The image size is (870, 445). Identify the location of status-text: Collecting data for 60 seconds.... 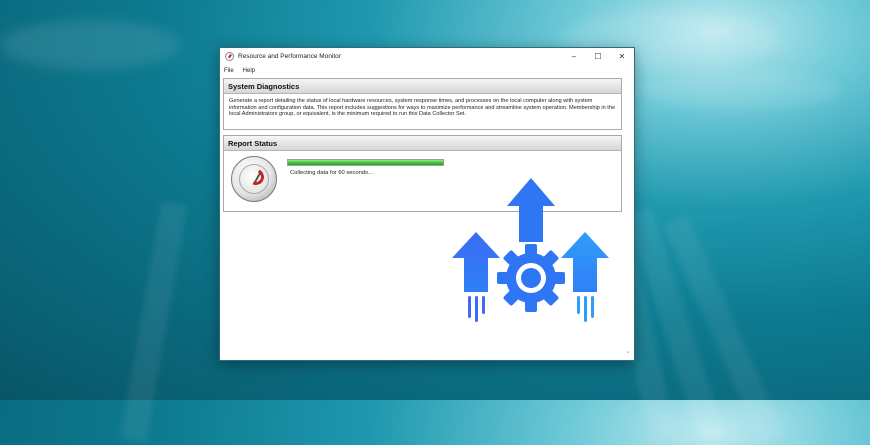
(331, 173).